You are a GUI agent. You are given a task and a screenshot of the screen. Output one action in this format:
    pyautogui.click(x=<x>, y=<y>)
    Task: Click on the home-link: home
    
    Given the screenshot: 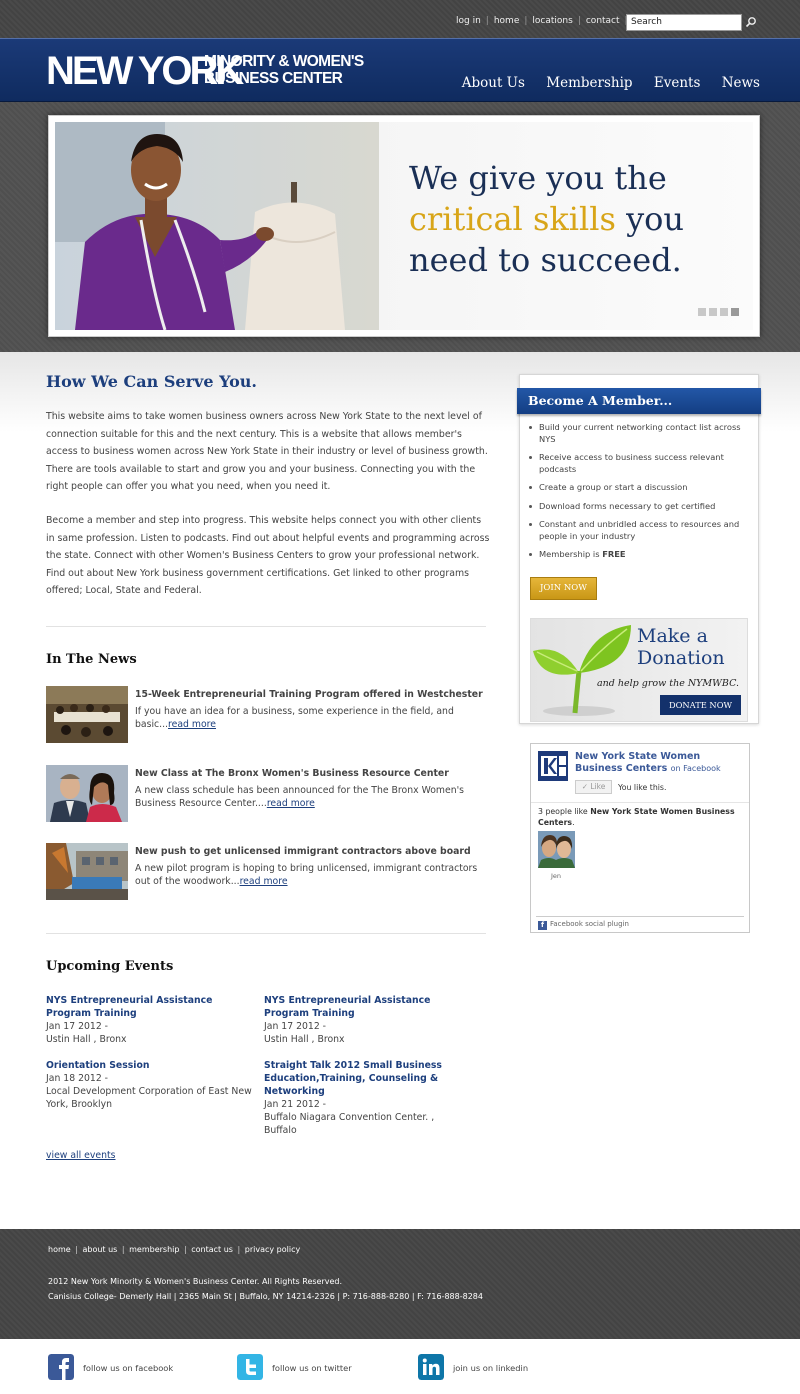 What is the action you would take?
    pyautogui.click(x=507, y=21)
    